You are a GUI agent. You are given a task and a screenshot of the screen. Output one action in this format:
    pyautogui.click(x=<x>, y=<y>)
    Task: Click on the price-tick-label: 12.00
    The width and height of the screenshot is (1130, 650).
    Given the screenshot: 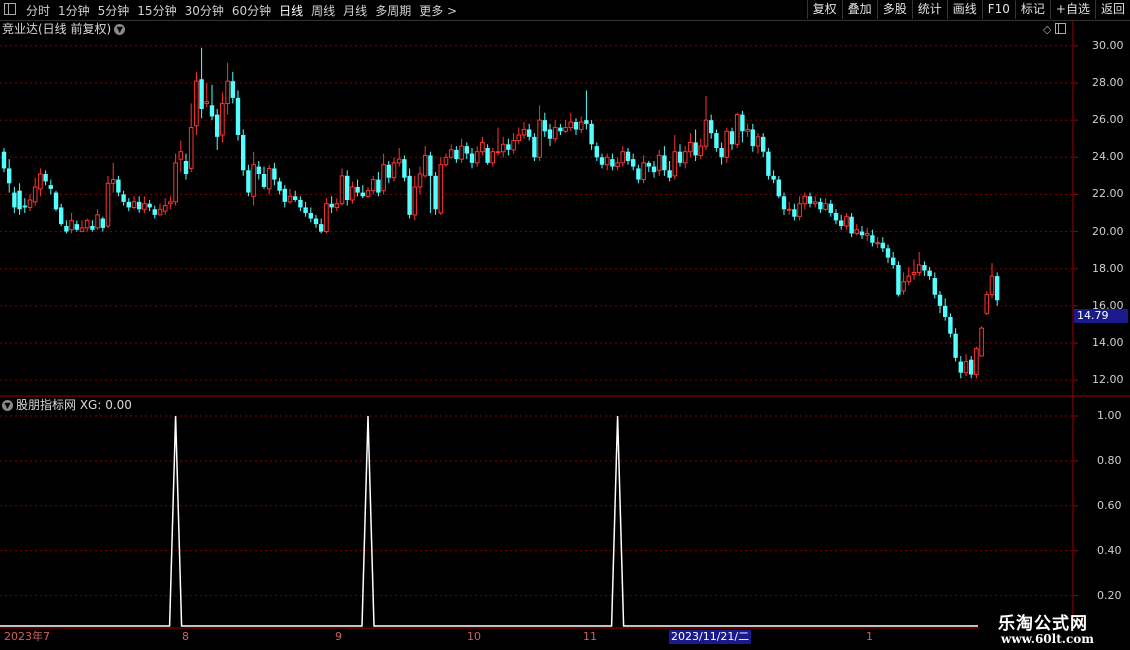 What is the action you would take?
    pyautogui.click(x=1108, y=380)
    